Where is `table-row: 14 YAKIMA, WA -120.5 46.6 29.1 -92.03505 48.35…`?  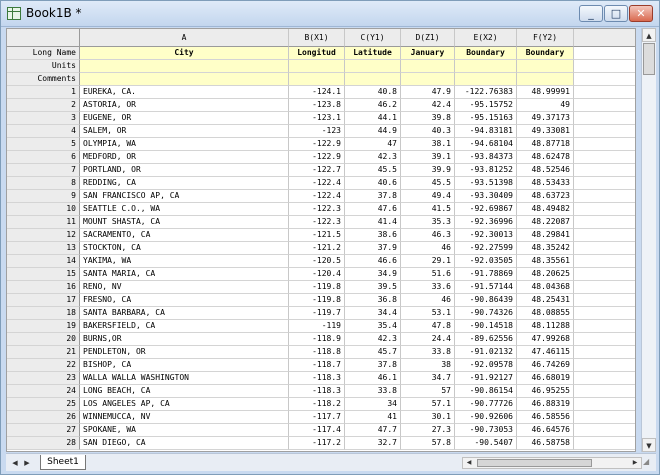 table-row: 14 YAKIMA, WA -120.5 46.6 29.1 -92.03505 48.35… is located at coordinates (321, 261).